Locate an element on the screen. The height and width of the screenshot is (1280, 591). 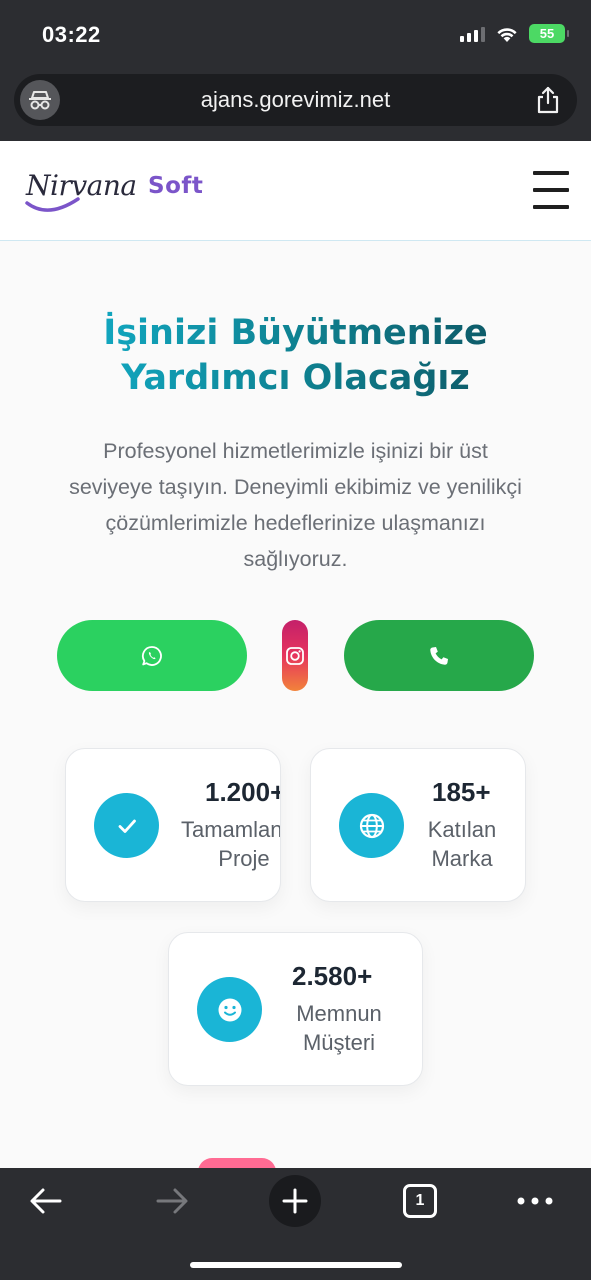
whatsapp-icon is located at coordinates (151, 655).